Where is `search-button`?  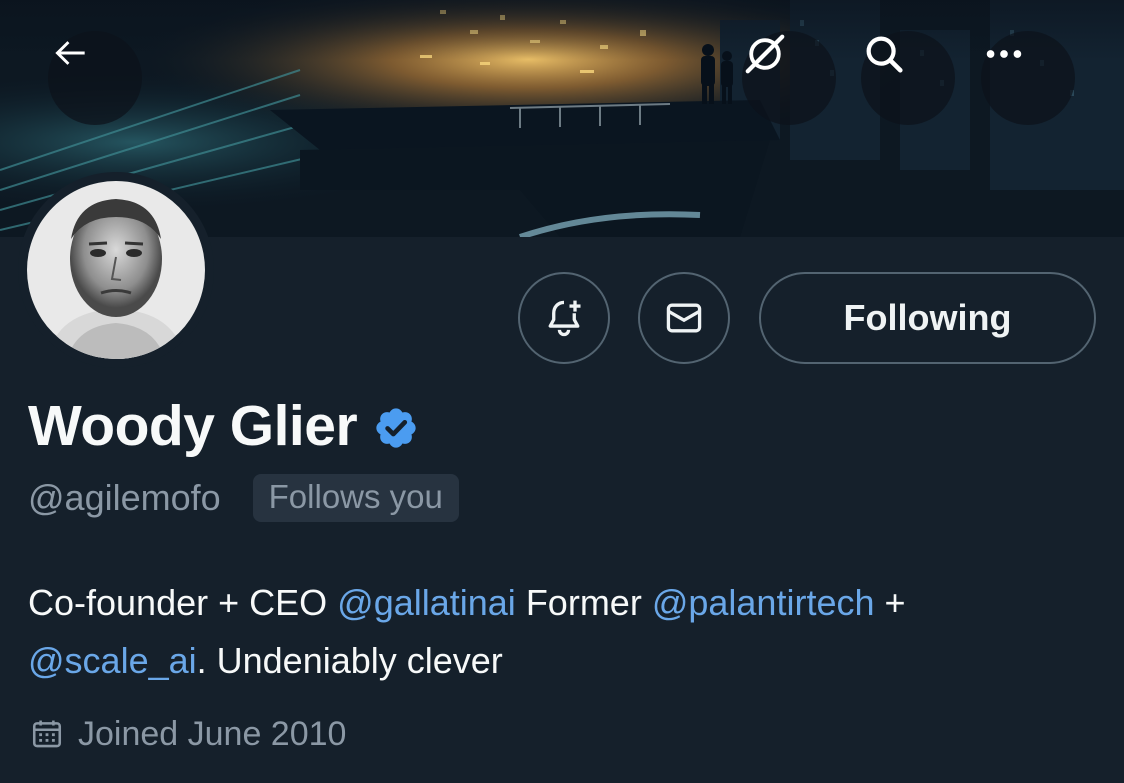
search-button is located at coordinates (908, 78).